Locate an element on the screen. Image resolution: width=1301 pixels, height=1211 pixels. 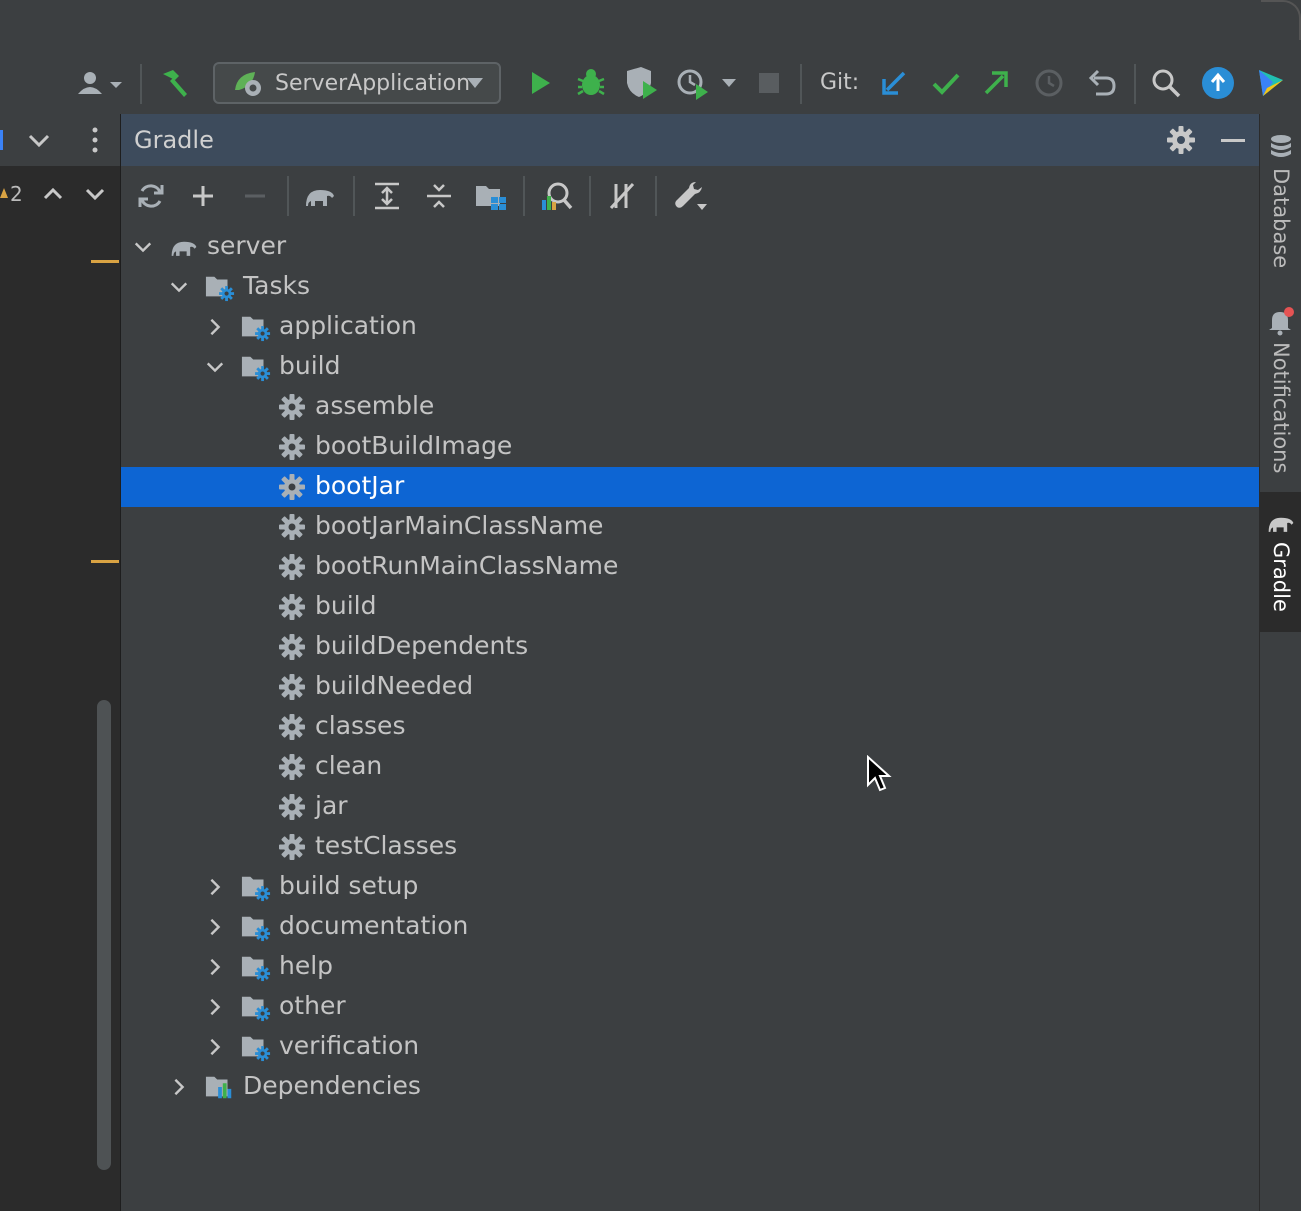
chevron-right-icon is located at coordinates (215, 887).